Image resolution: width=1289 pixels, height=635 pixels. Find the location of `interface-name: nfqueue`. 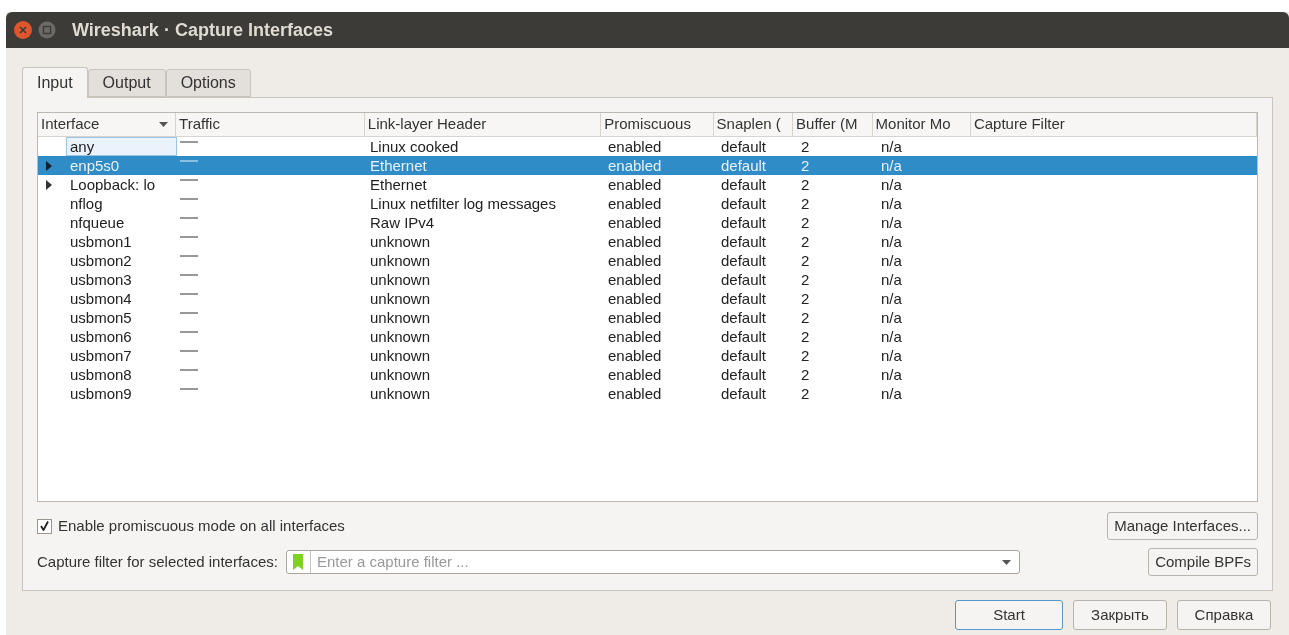

interface-name: nfqueue is located at coordinates (97, 222).